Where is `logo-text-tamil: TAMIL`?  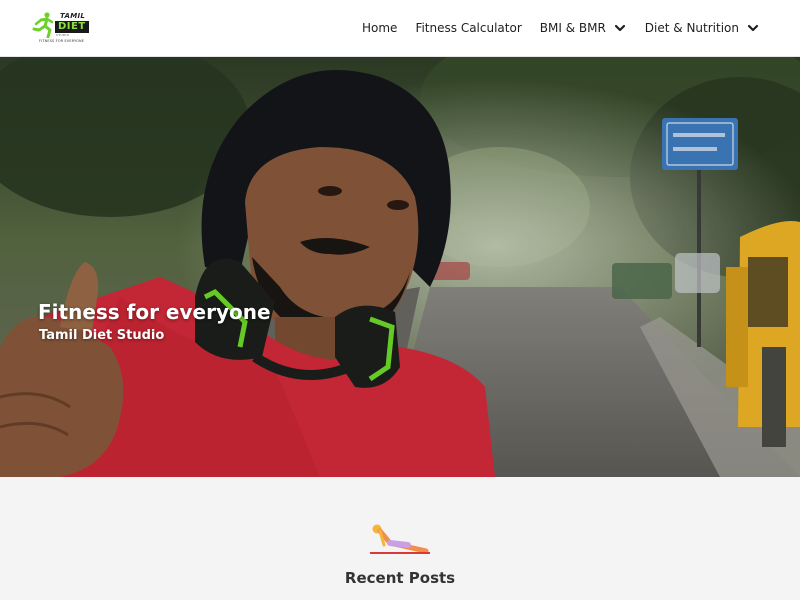
logo-text-tamil: TAMIL is located at coordinates (73, 16).